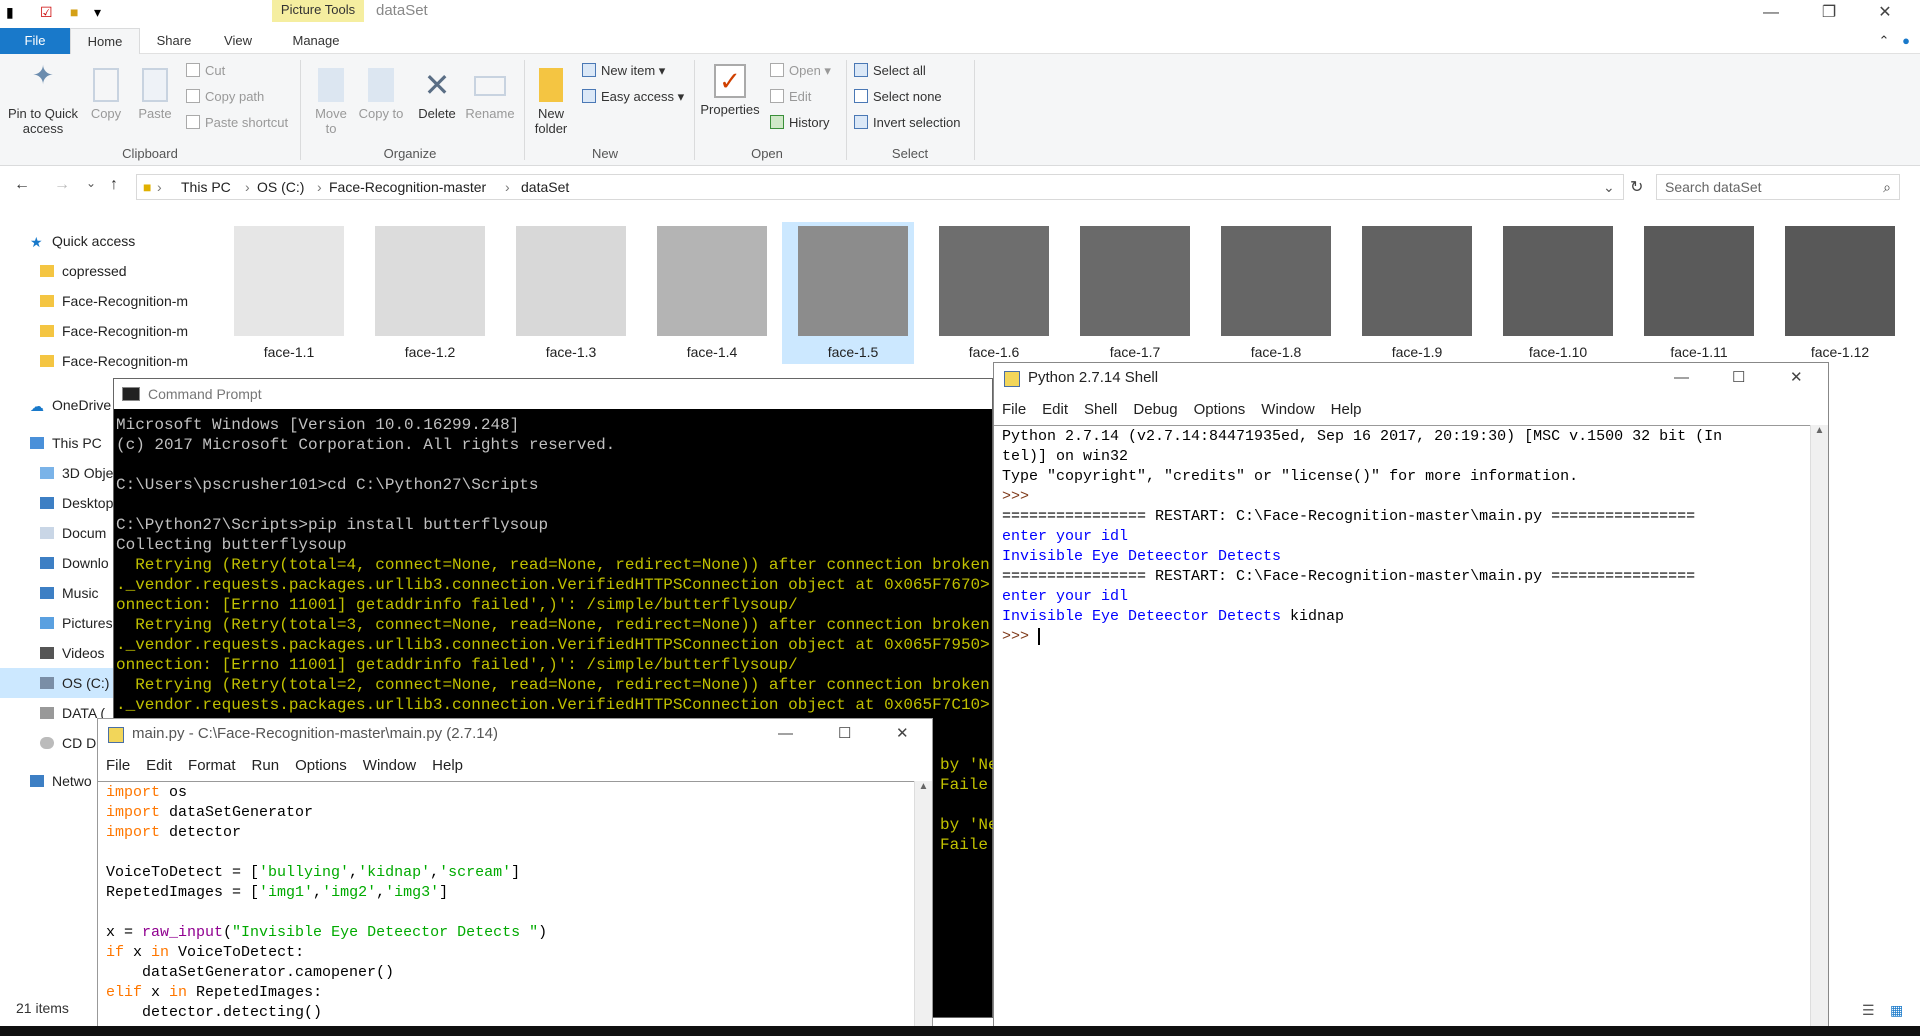  Describe the element at coordinates (237, 123) in the screenshot. I see `paste-shortcut-button: Paste shortcut` at that location.